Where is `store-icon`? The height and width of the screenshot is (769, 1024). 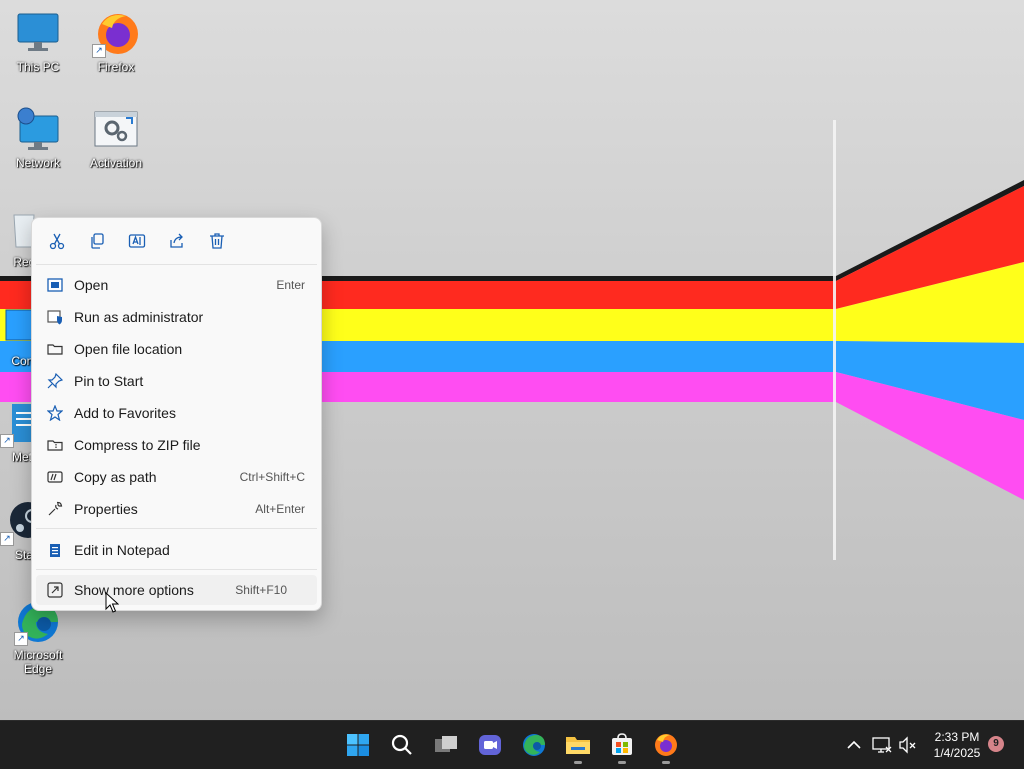
store-icon is located at coordinates (622, 744).